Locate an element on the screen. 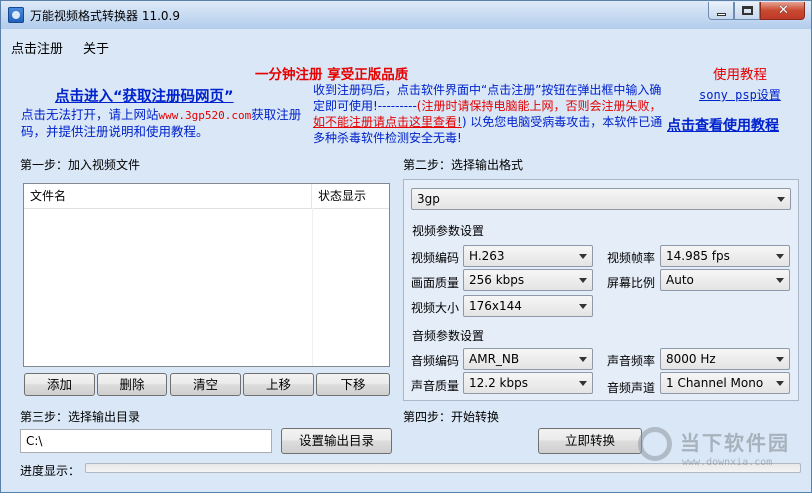 This screenshot has height=493, width=812. move-up-button: 上移 is located at coordinates (278, 384).